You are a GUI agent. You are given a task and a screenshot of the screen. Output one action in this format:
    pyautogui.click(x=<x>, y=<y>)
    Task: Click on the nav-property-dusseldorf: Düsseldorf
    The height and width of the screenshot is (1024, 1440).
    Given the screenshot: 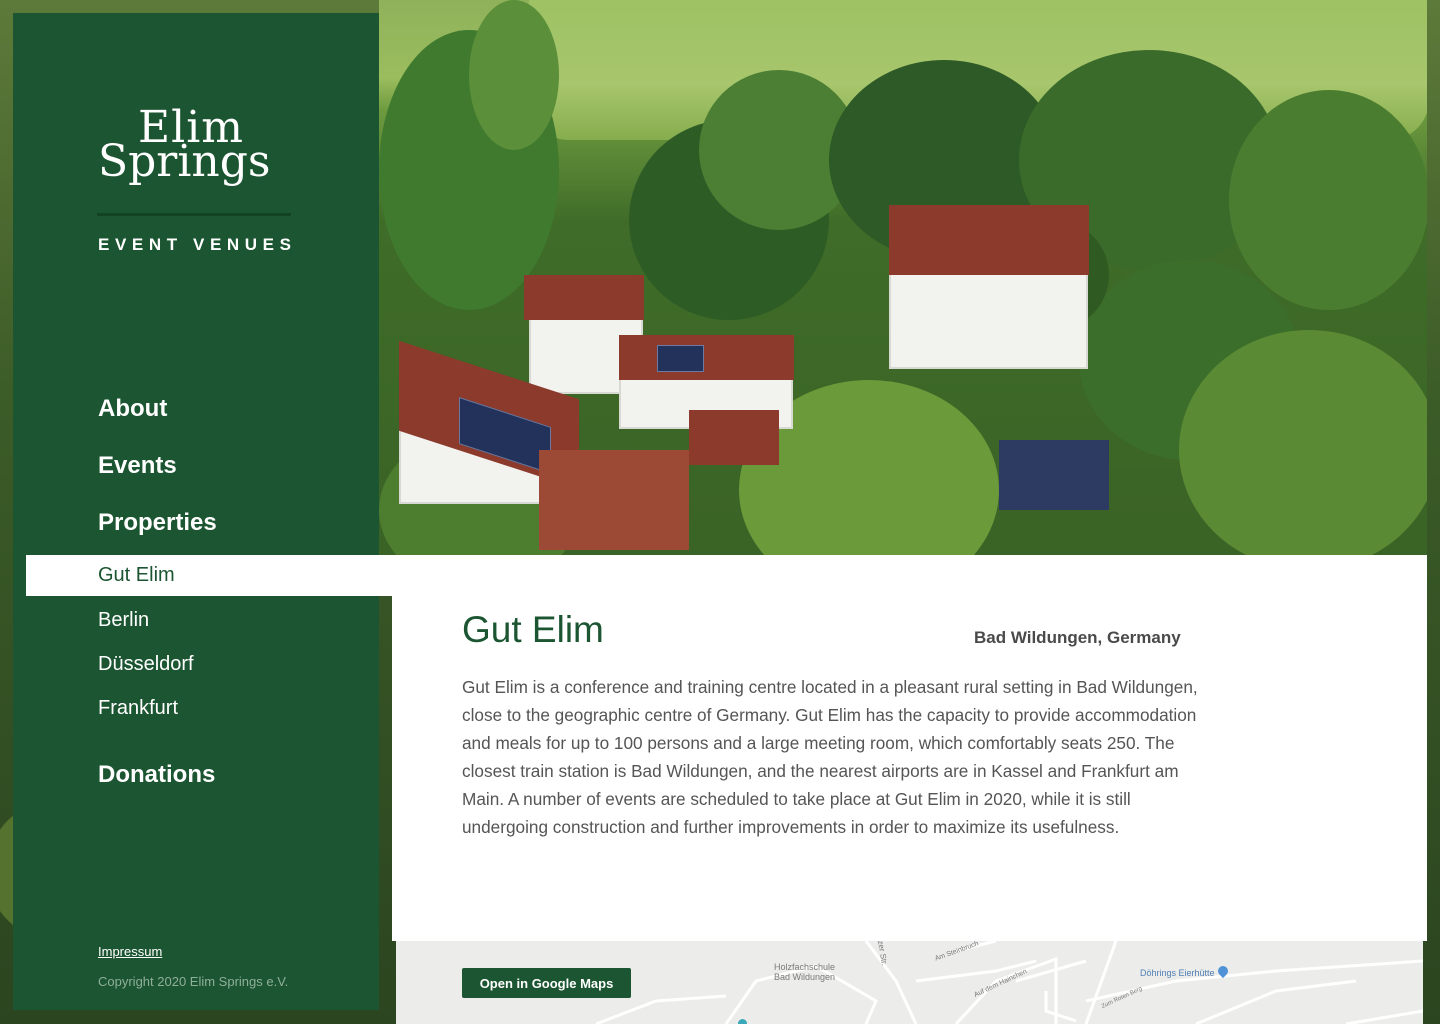 What is the action you would take?
    pyautogui.click(x=146, y=664)
    